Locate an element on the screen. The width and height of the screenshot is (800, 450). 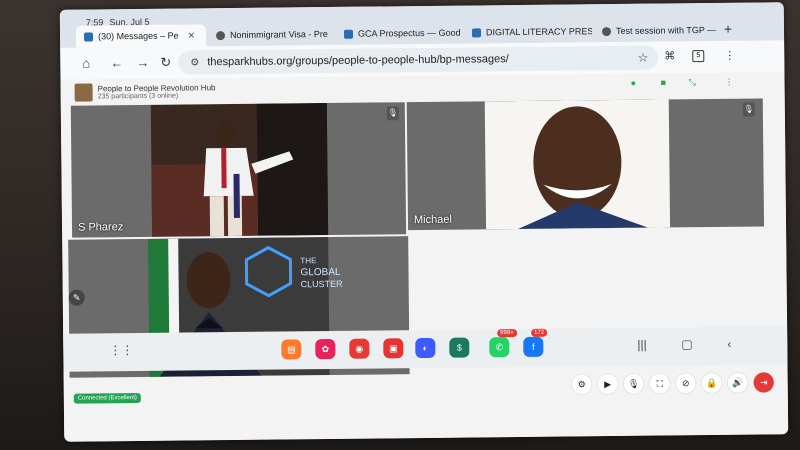
video-off-icon: ⊘ is located at coordinates (685, 383).